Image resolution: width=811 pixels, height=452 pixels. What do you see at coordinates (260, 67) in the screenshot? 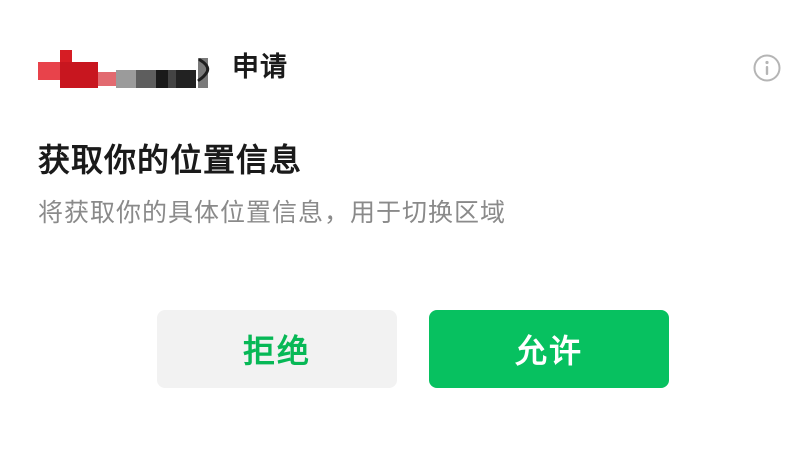
I see `request-label: 申请` at bounding box center [260, 67].